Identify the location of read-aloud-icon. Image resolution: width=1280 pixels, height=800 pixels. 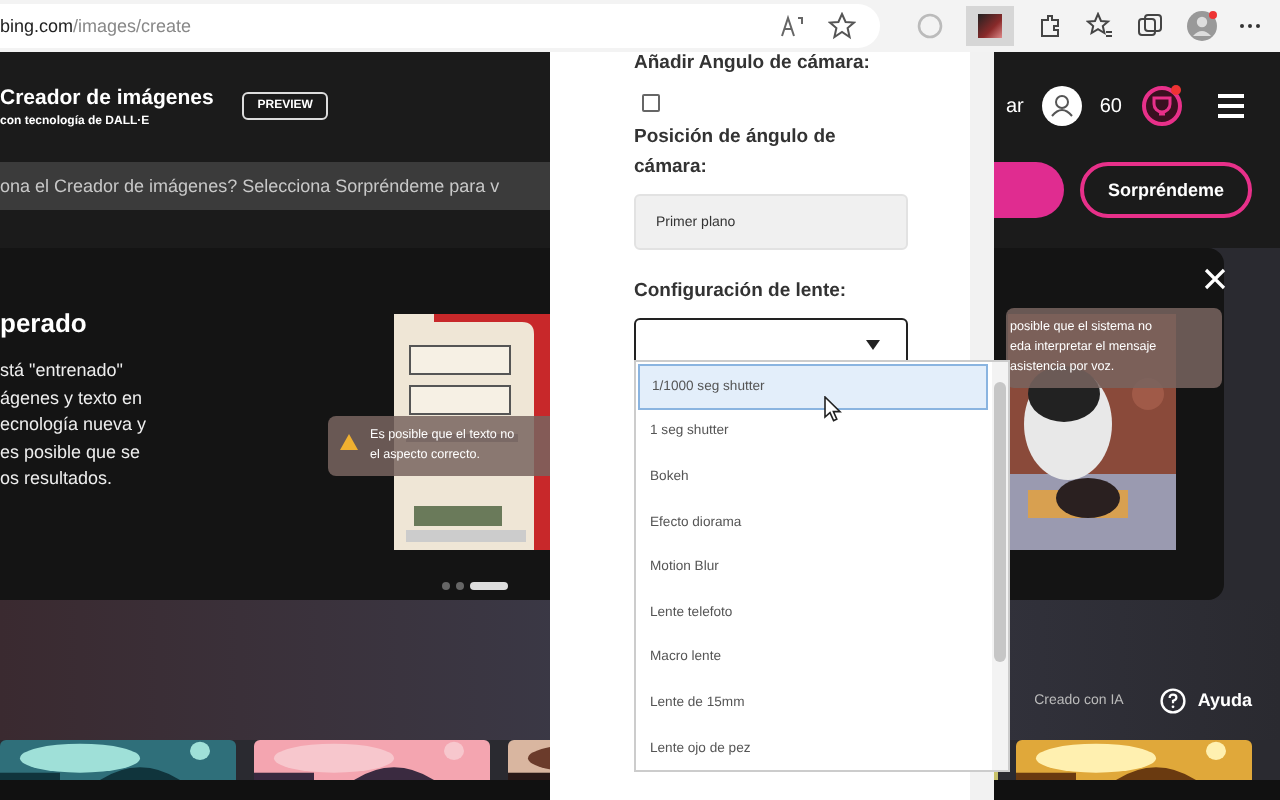
(794, 26).